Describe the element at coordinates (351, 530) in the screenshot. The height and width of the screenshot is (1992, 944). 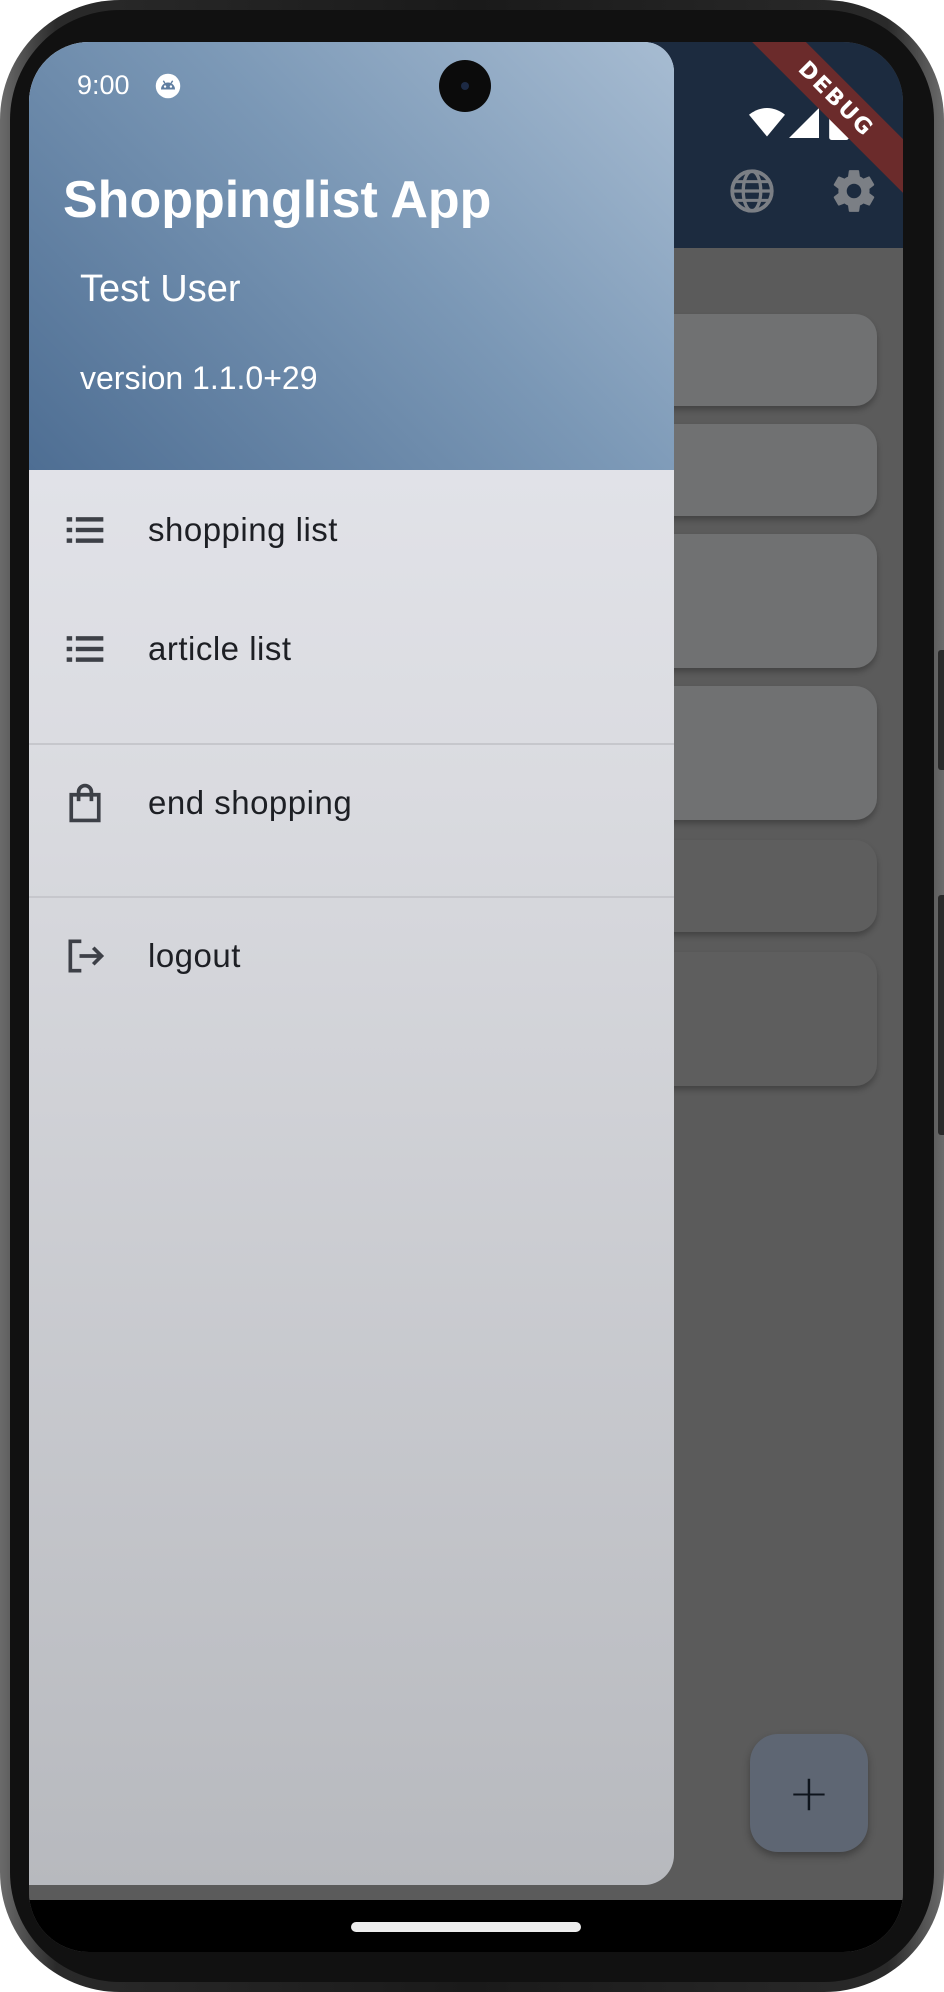
I see `drawer-item-shopping-list: shopping list` at that location.